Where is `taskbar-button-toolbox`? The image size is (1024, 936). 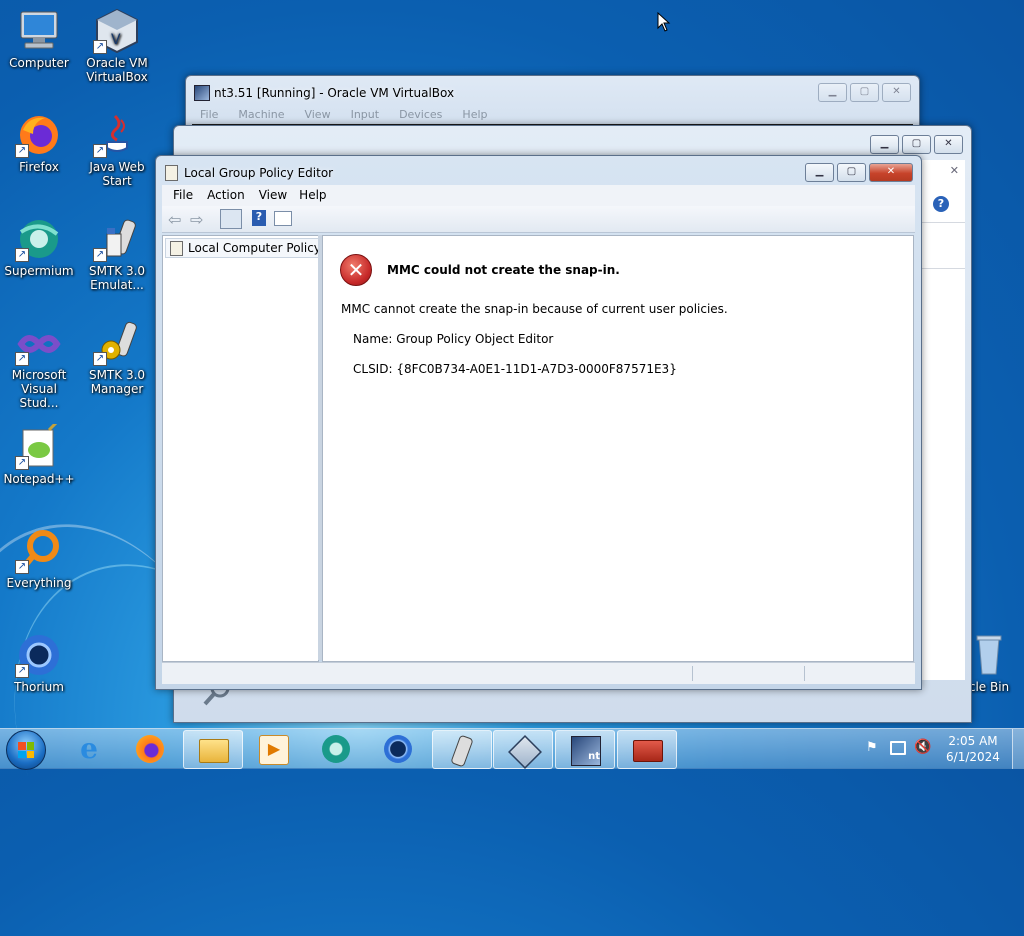 taskbar-button-toolbox is located at coordinates (647, 749).